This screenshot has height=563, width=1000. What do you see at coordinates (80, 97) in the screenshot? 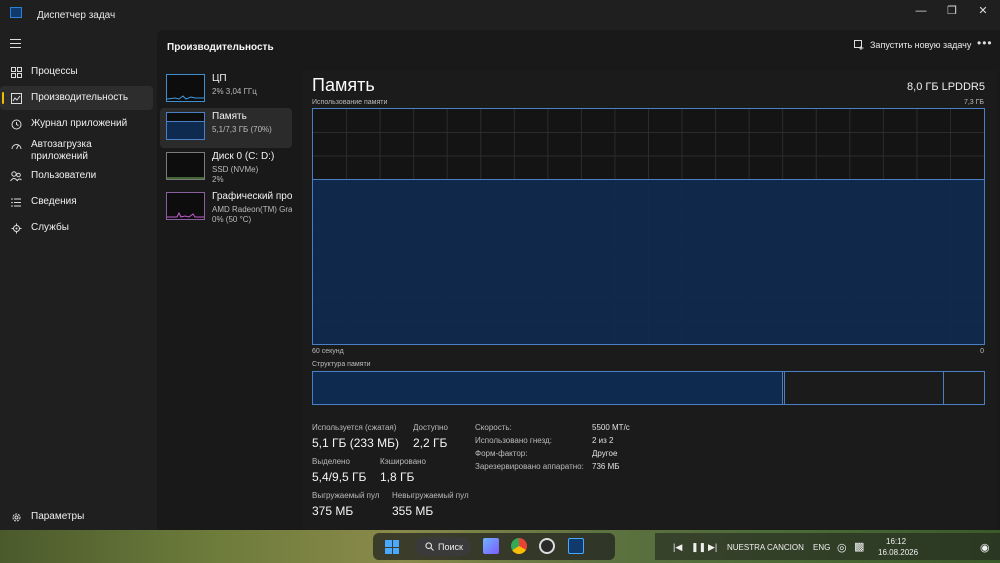
I see `sidebar-item-label: Производительность` at bounding box center [80, 97].